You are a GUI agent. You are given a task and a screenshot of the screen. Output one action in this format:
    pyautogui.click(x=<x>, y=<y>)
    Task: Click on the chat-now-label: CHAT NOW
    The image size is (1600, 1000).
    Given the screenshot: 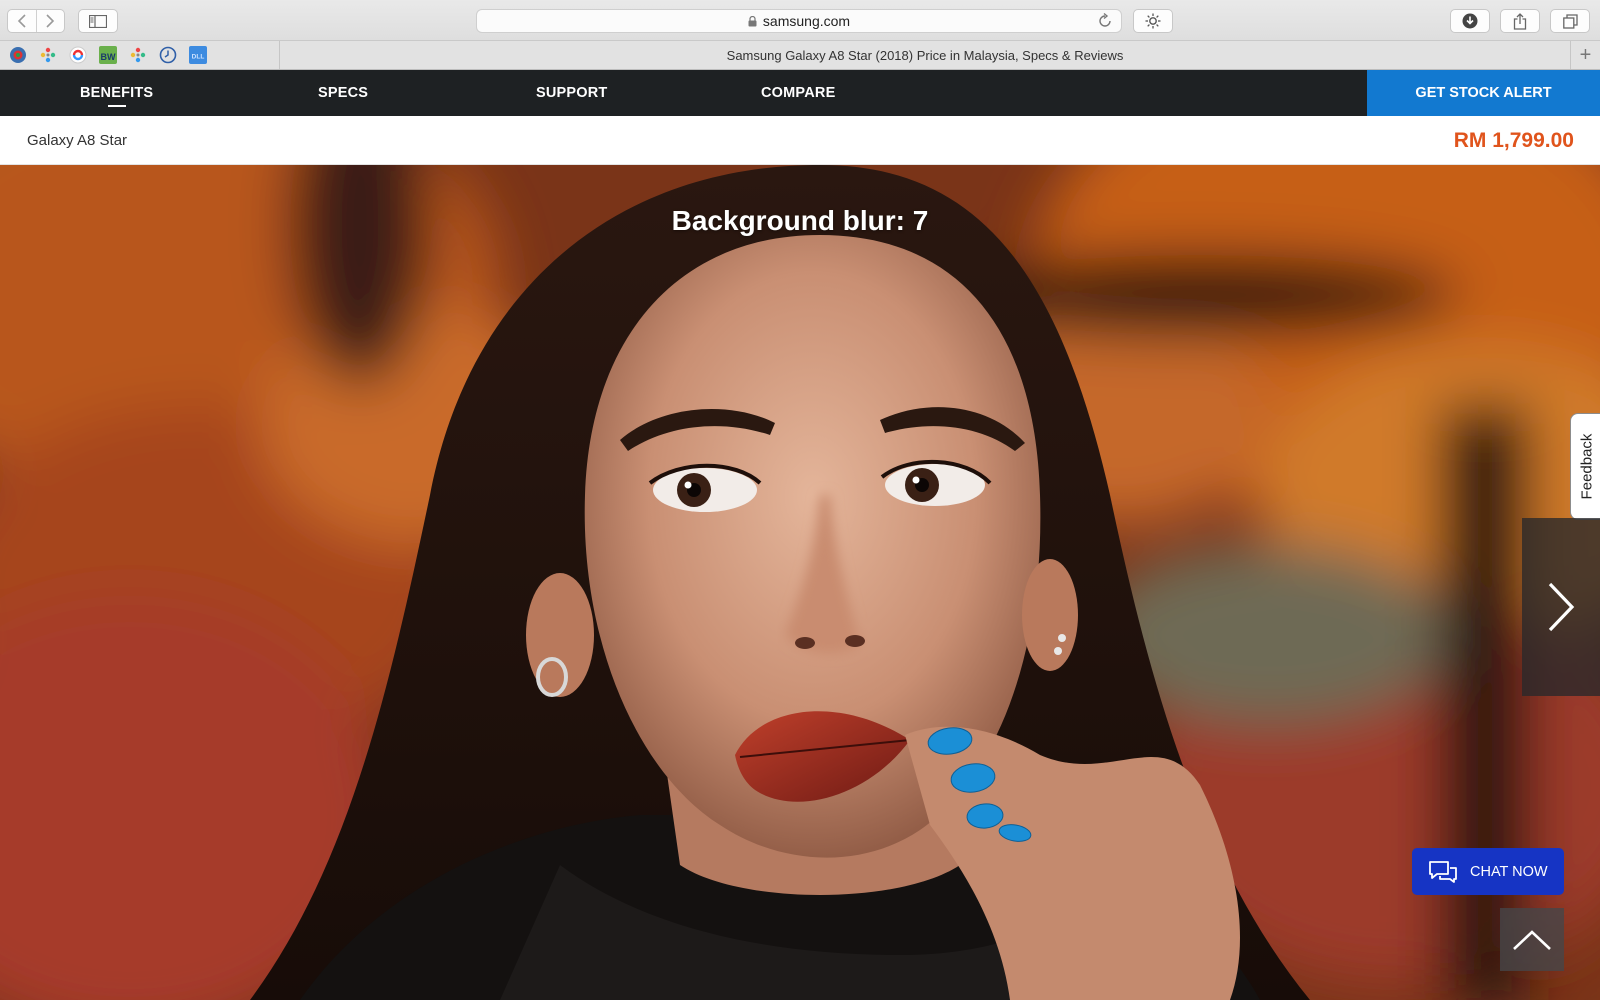 What is the action you would take?
    pyautogui.click(x=1509, y=871)
    